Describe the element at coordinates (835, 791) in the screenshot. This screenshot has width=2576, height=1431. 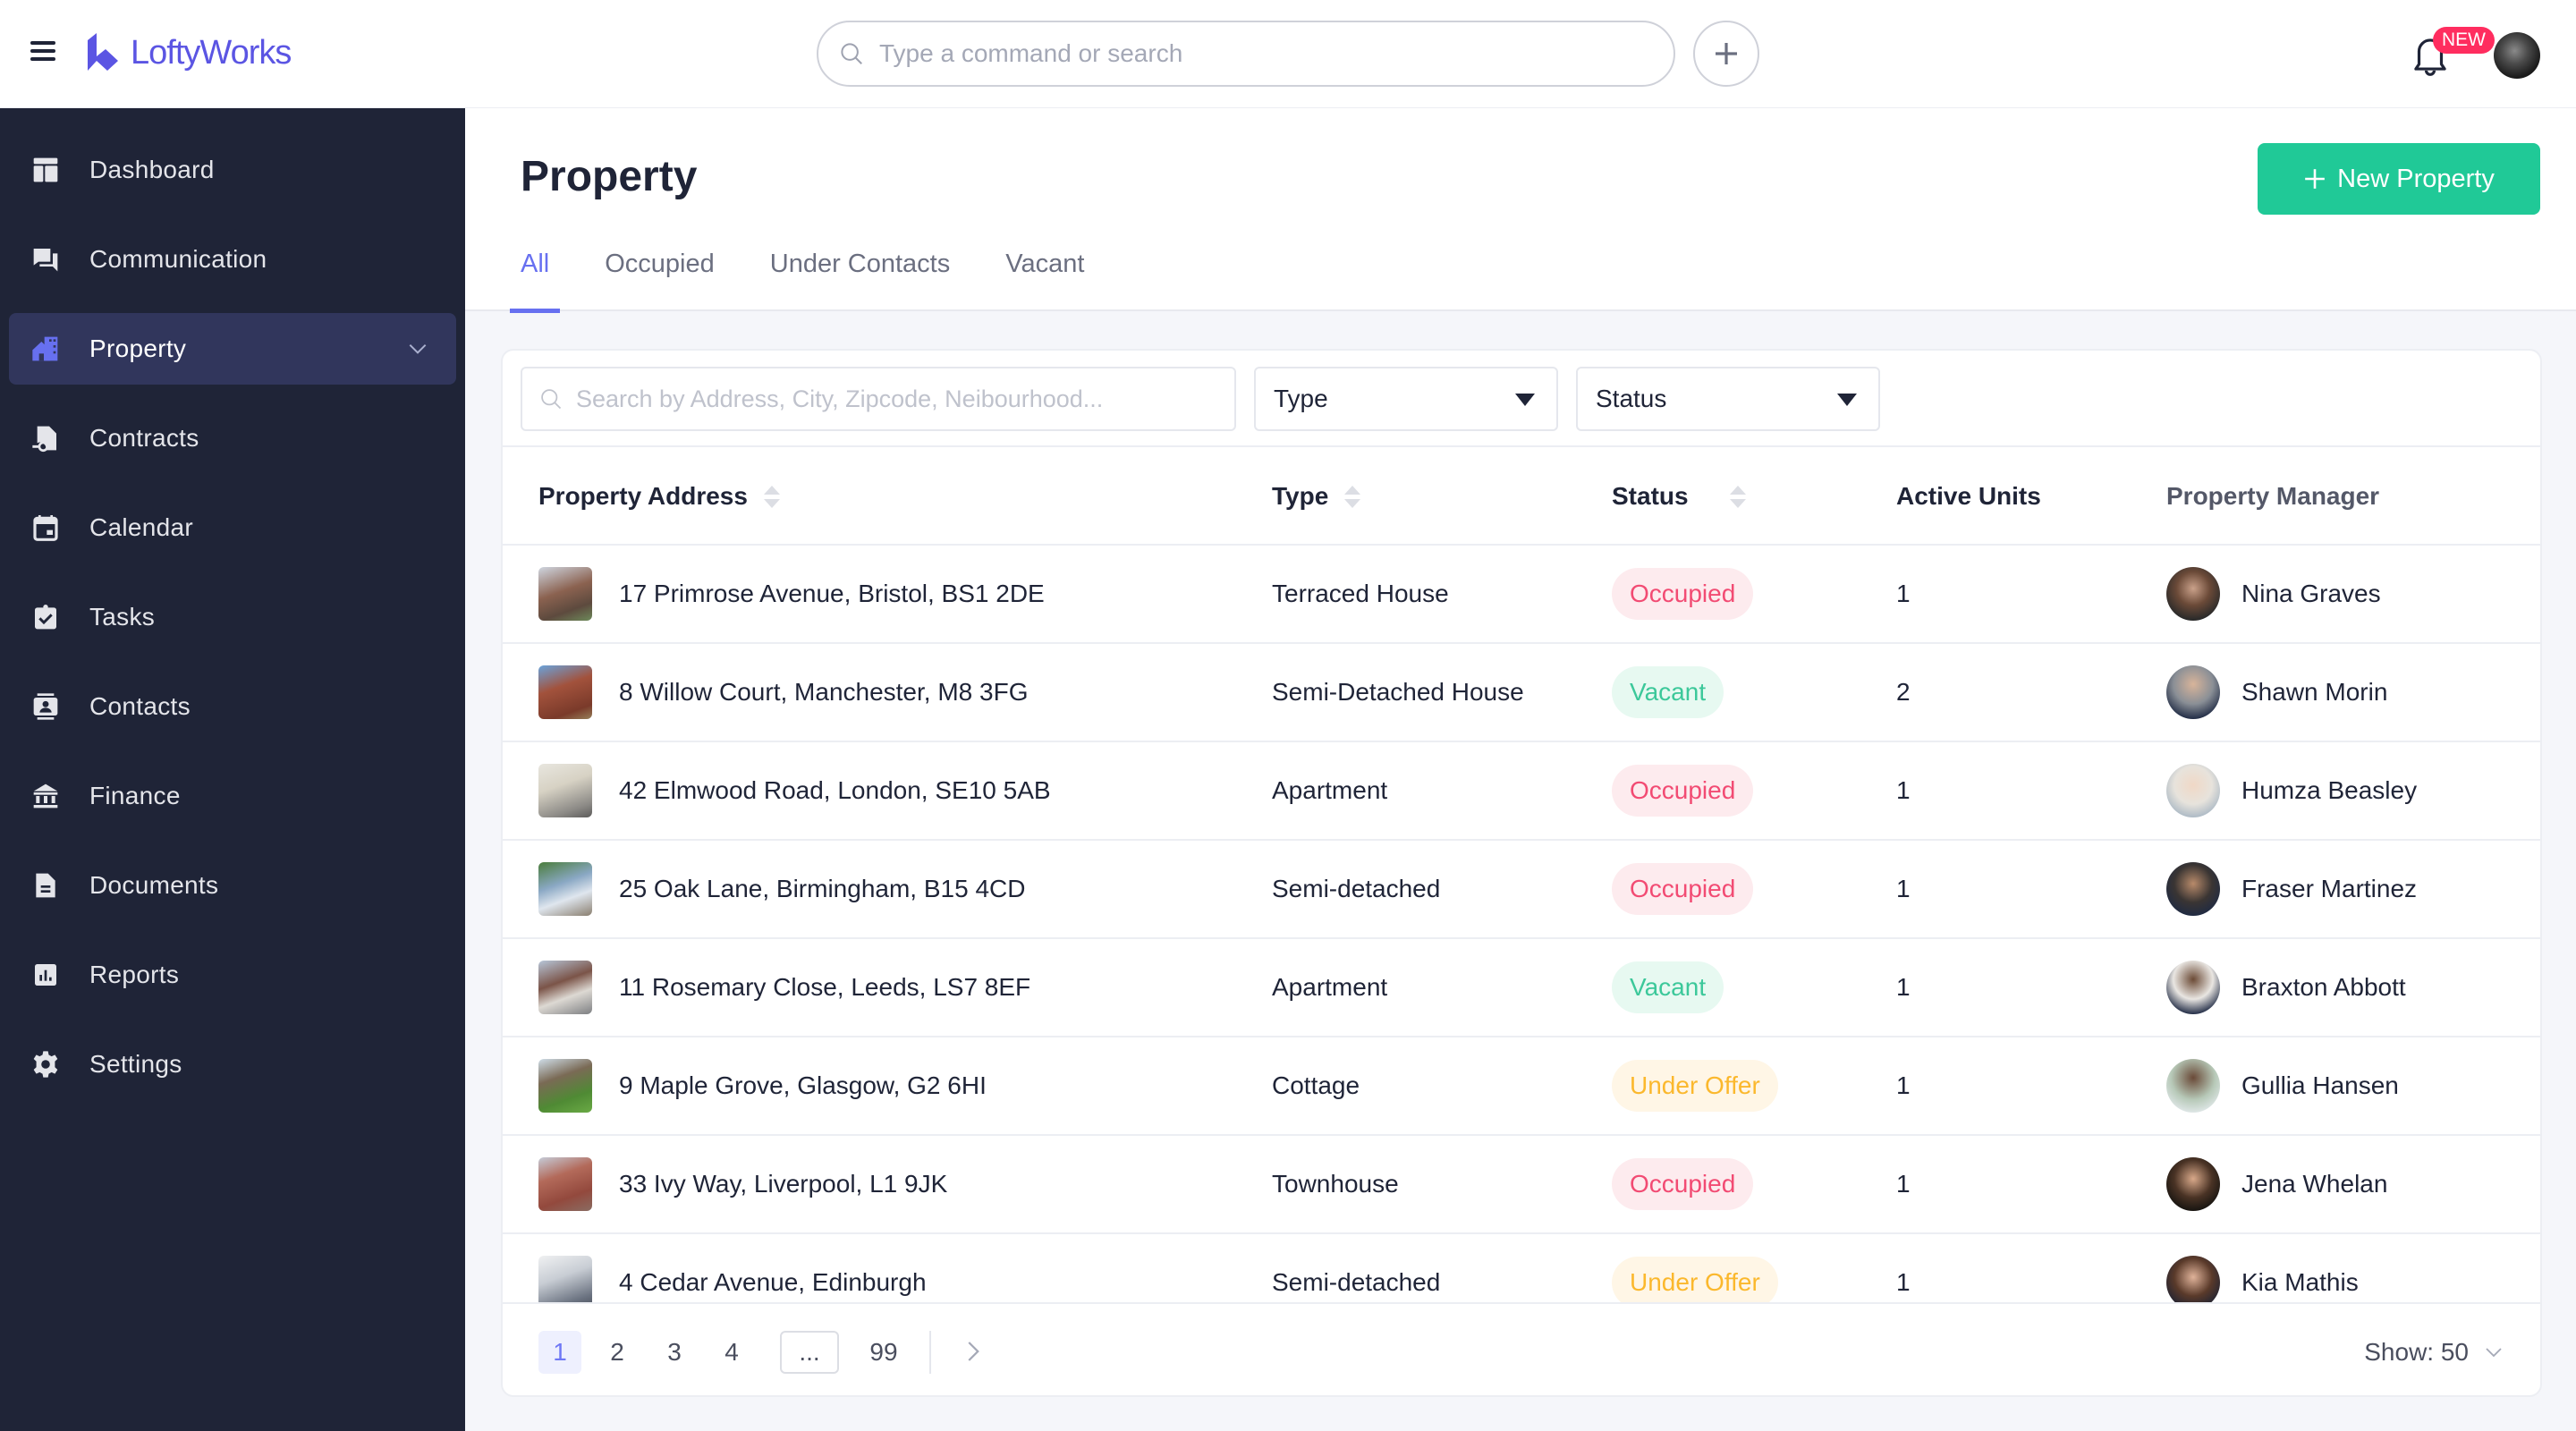
I see `property-address: 42 Elmwood Road, London, SE10 5AB` at that location.